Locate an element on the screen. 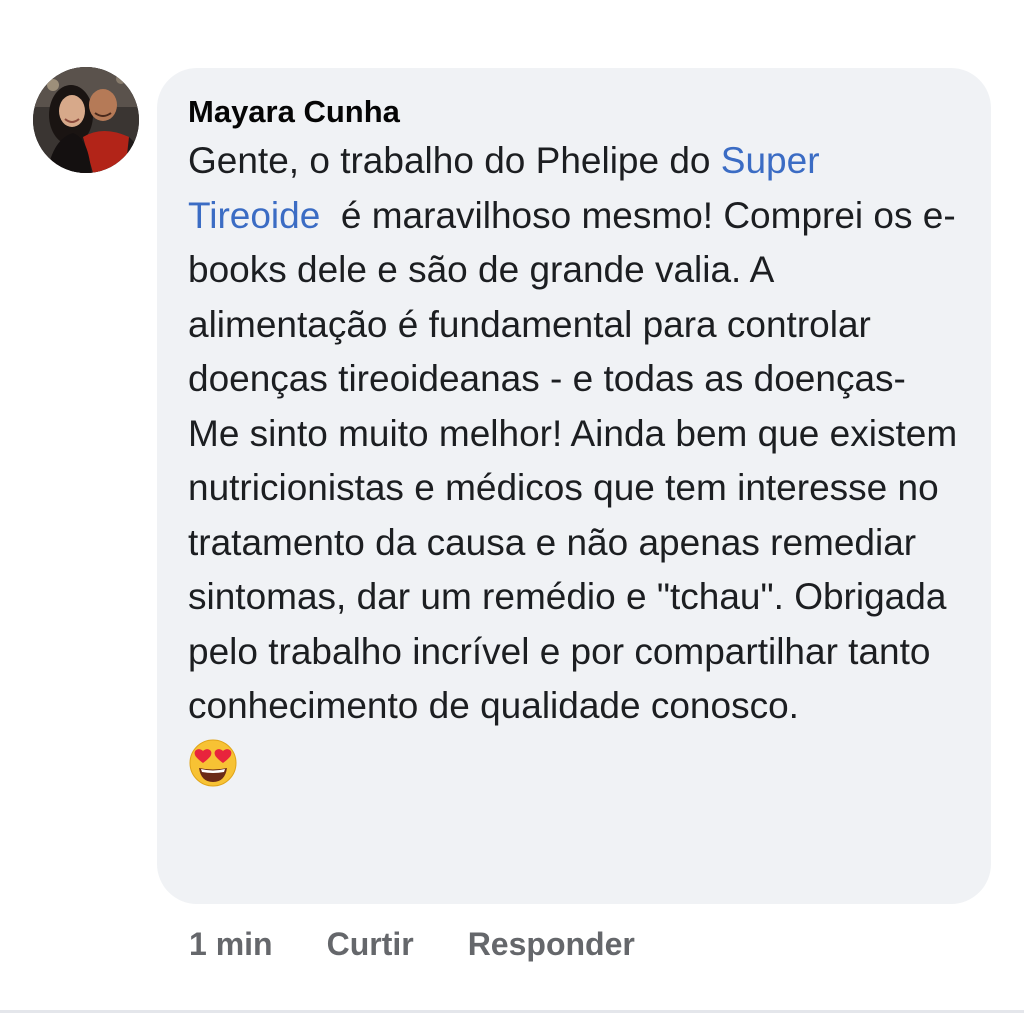  comment-text-start: Gente, o trabalho do Phelipe do is located at coordinates (454, 160).